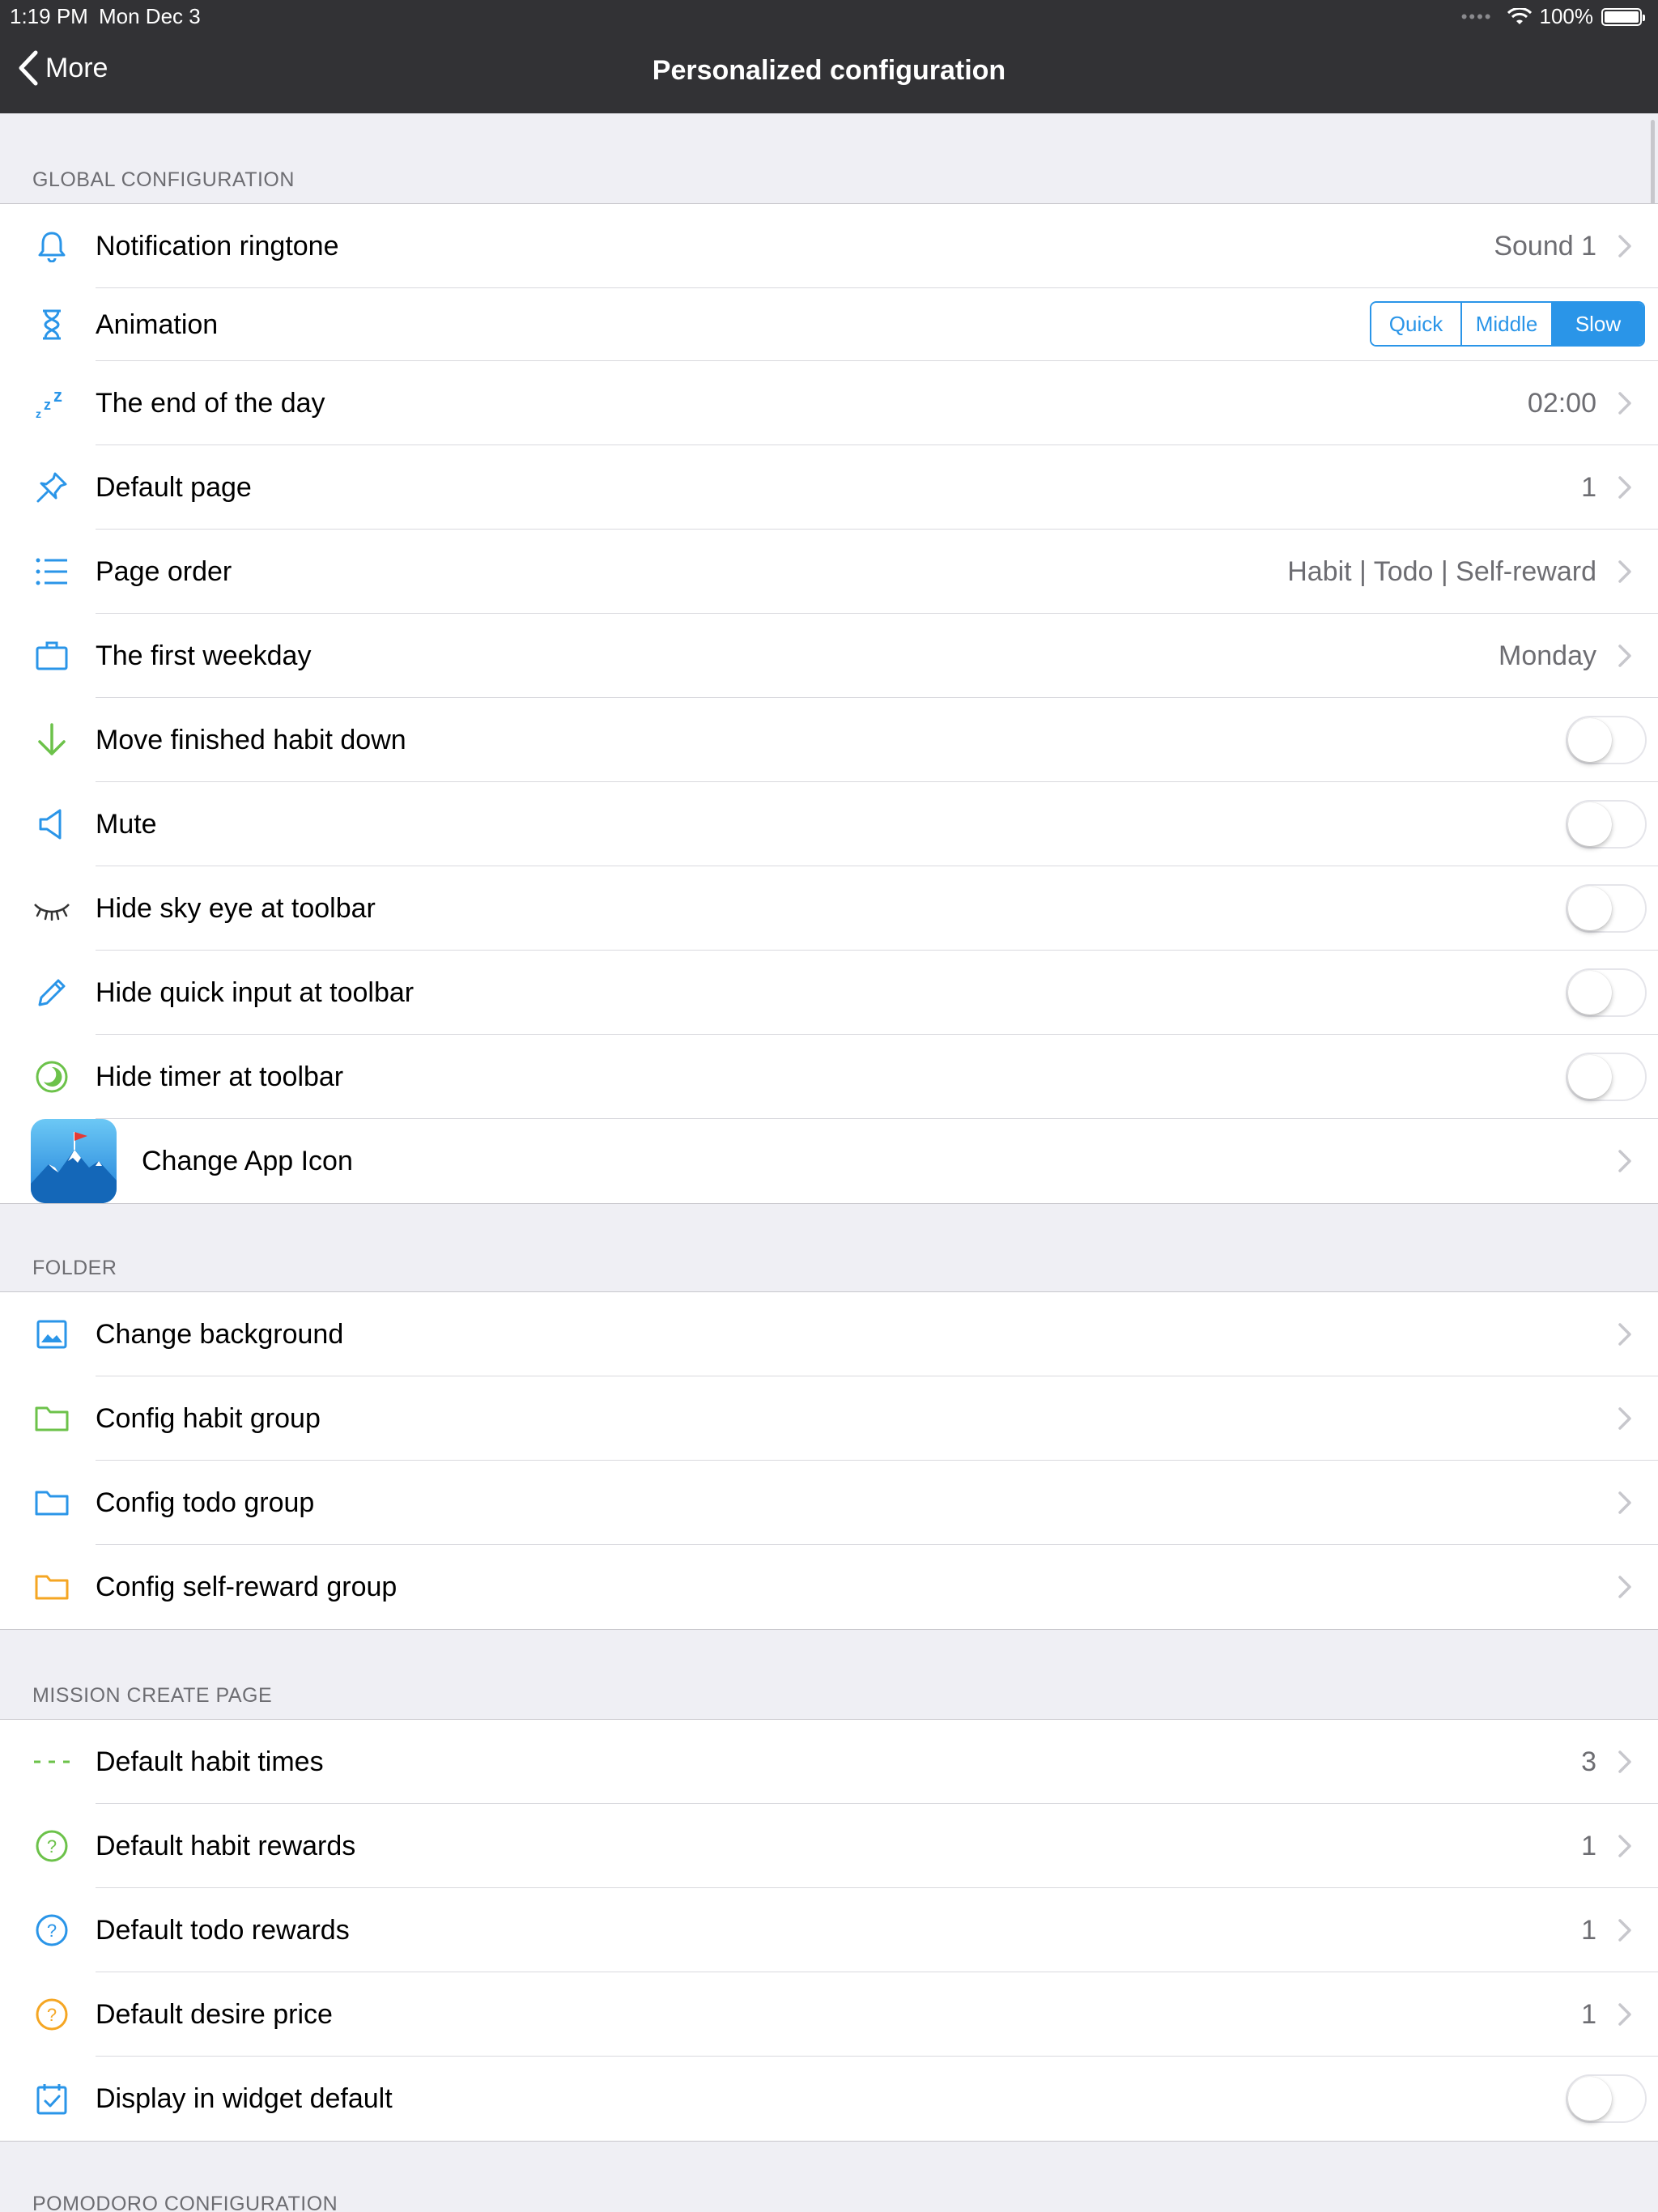  Describe the element at coordinates (829, 71) in the screenshot. I see `page-title: Personalized configuration` at that location.